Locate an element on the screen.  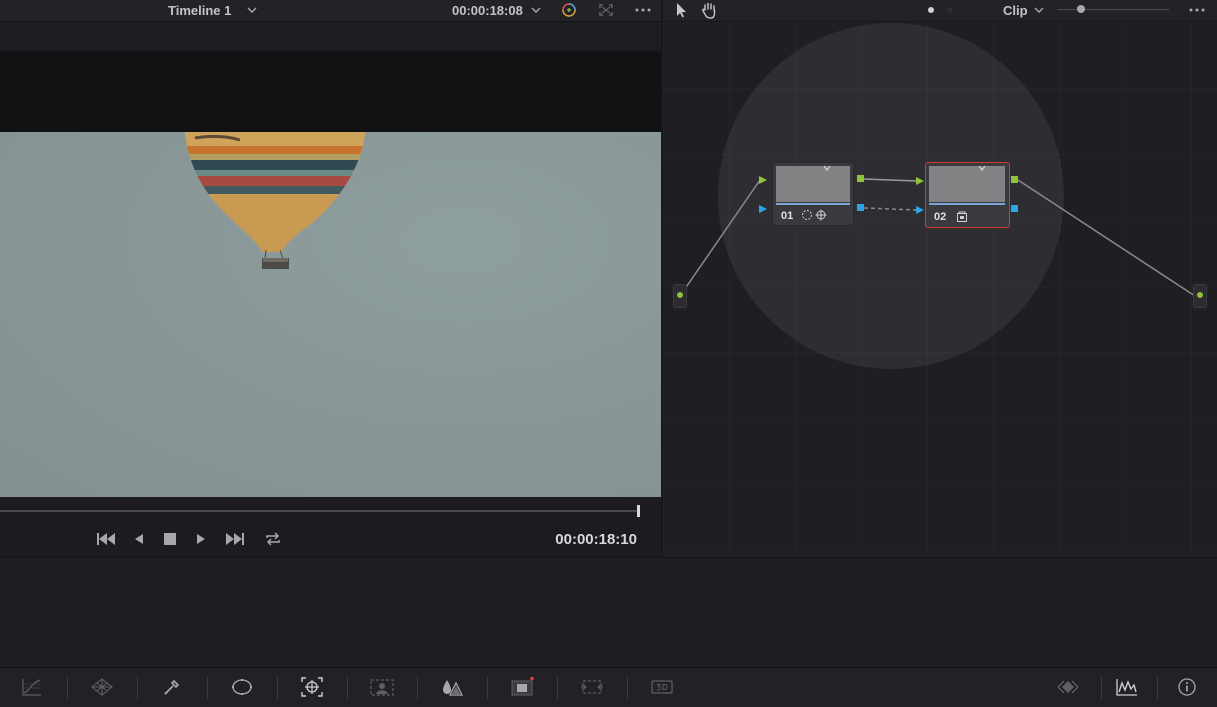
keyframes-icon is located at coordinates (1068, 687).